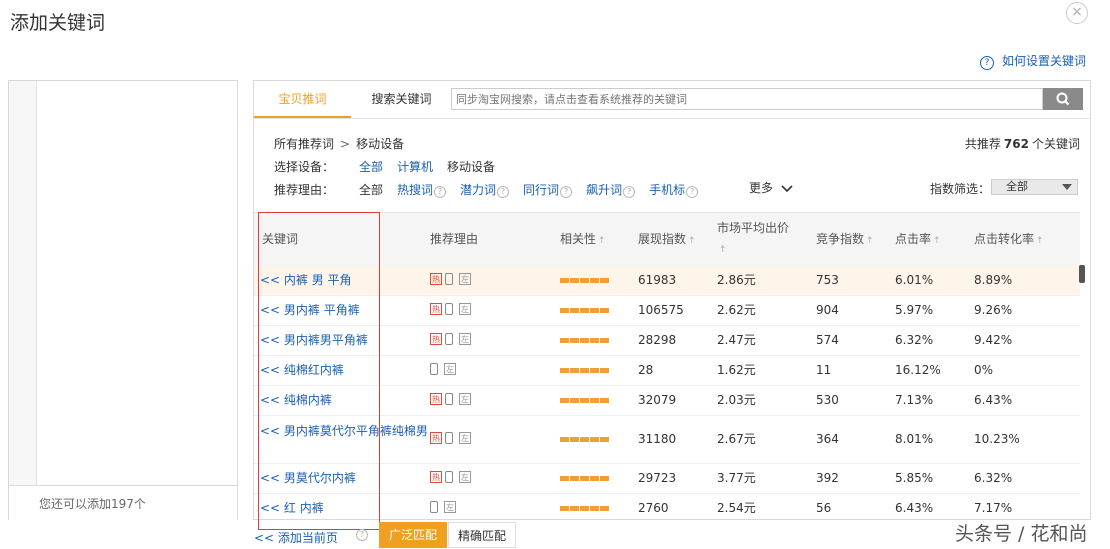 The image size is (1110, 549). I want to click on total-number: 762, so click(1016, 144).